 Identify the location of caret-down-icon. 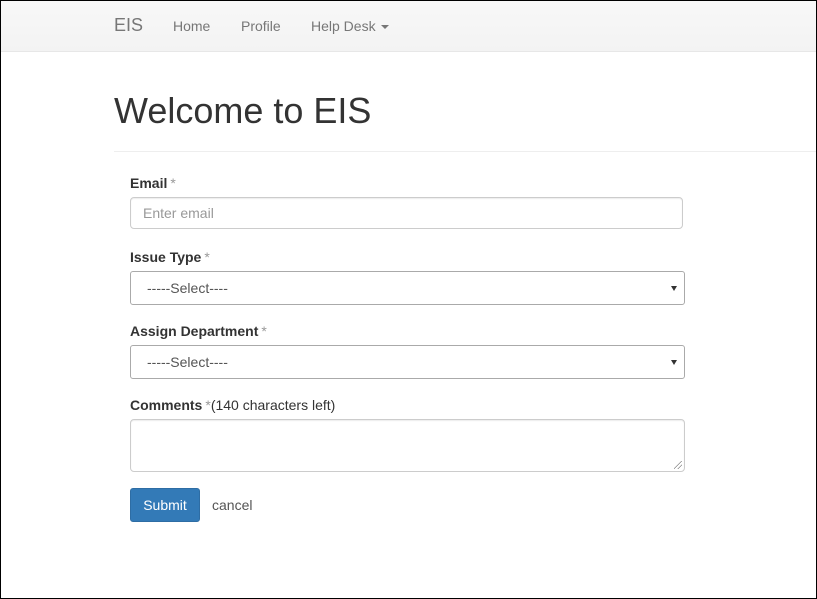
(384, 27).